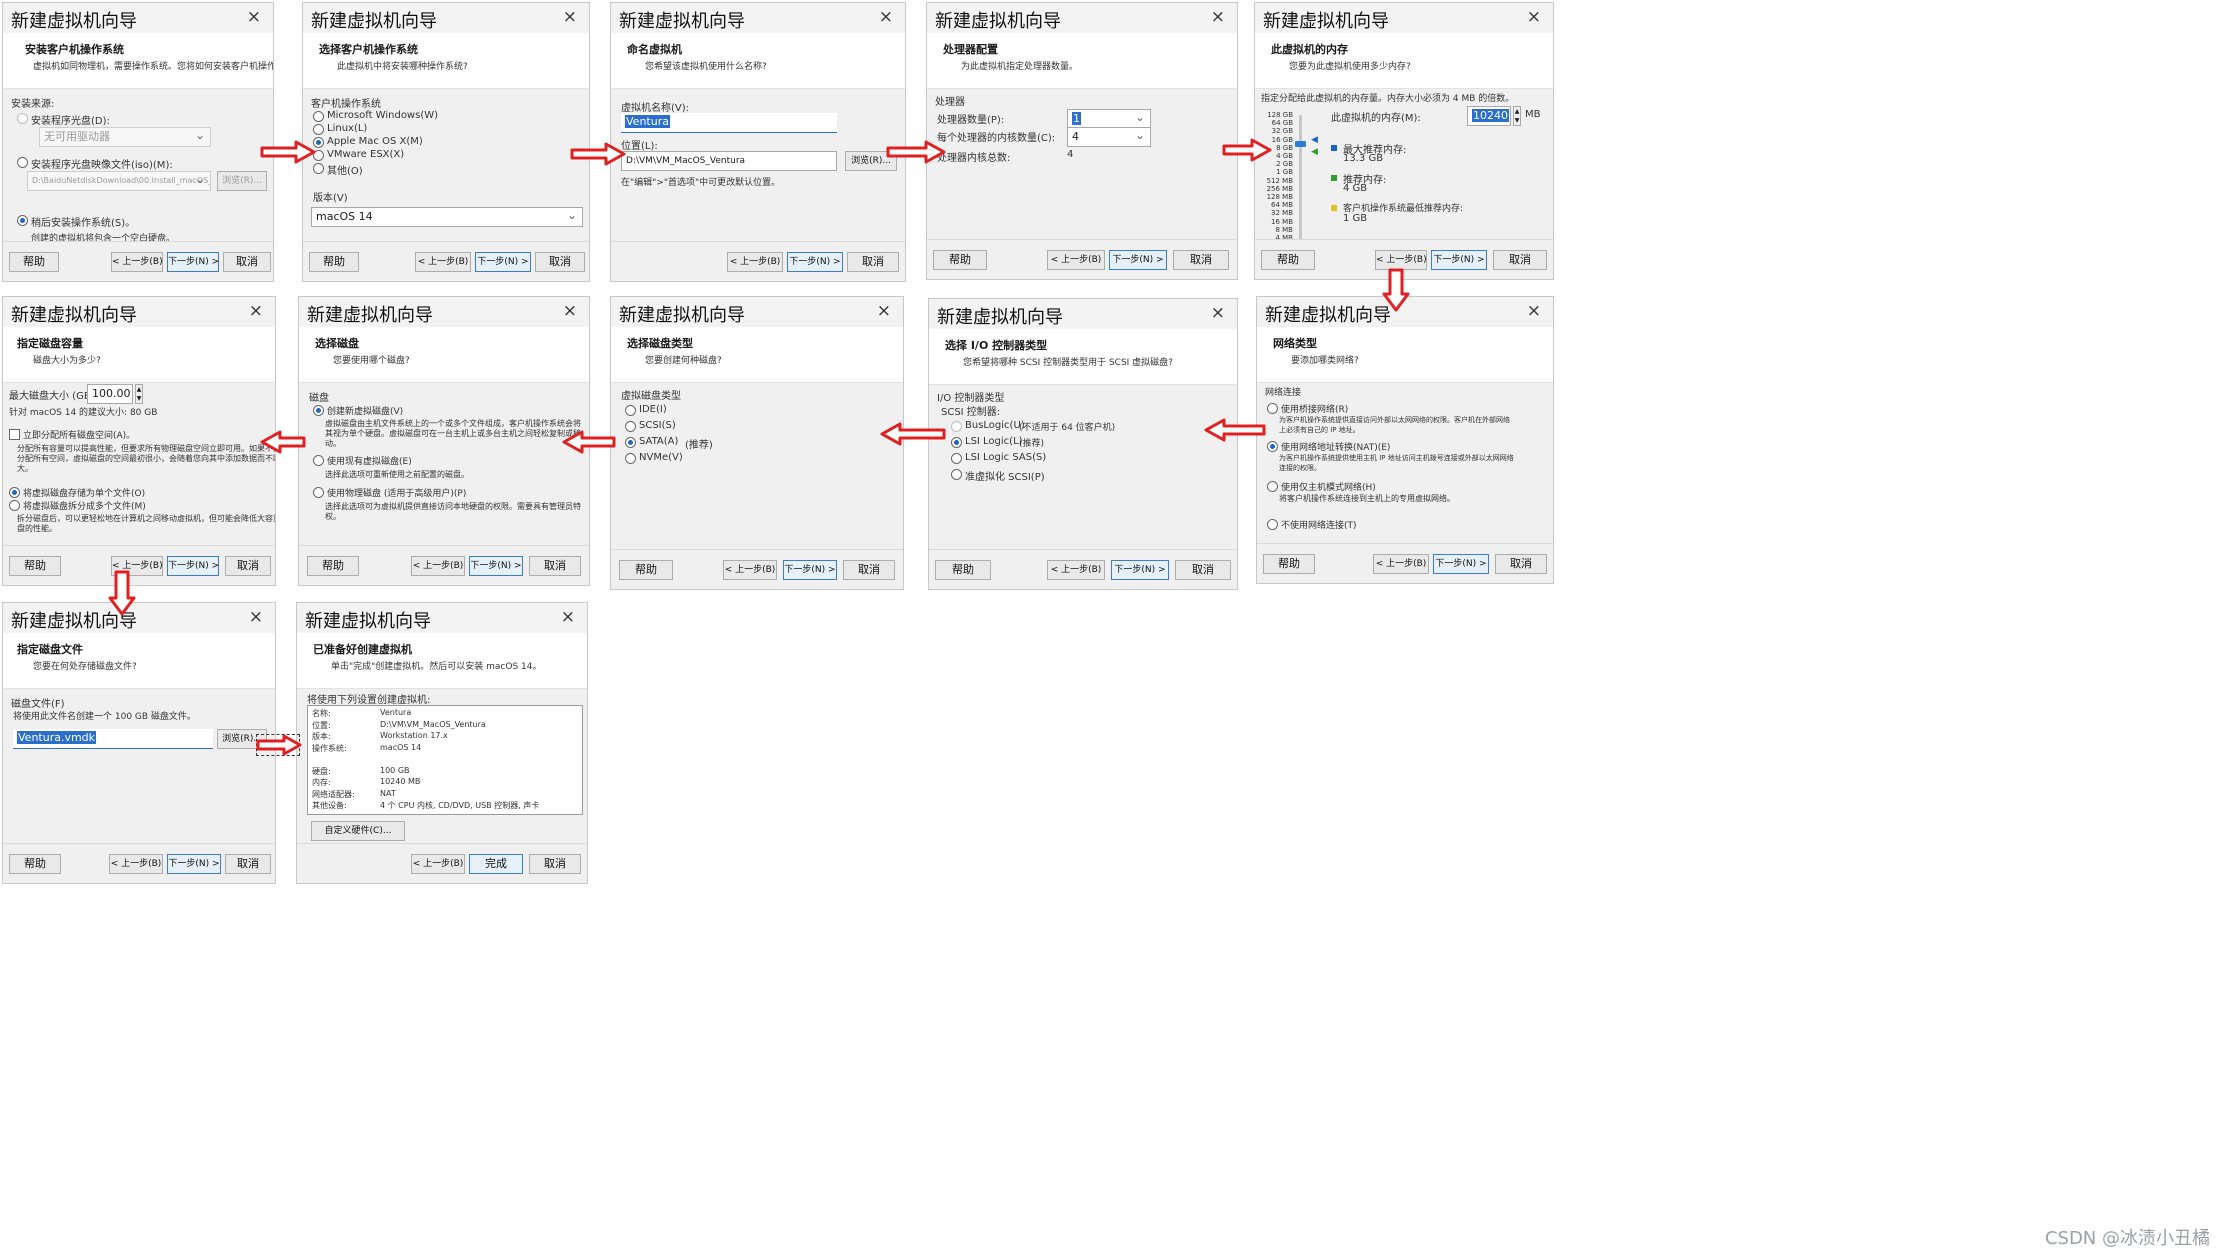 The height and width of the screenshot is (1258, 2228). Describe the element at coordinates (22, 220) in the screenshot. I see `radio-install-later` at that location.